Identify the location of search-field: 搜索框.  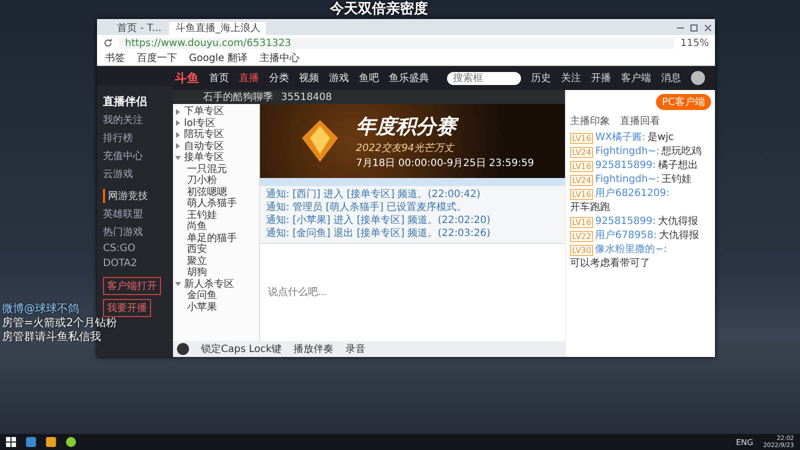
(484, 78).